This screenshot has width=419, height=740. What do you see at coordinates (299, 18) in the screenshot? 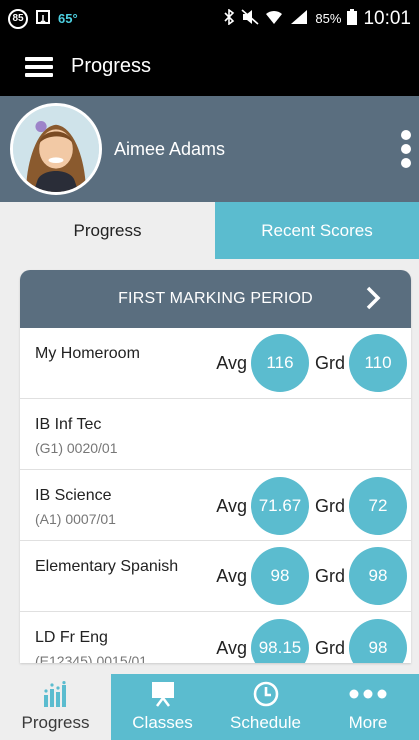
I see `signal-icon` at bounding box center [299, 18].